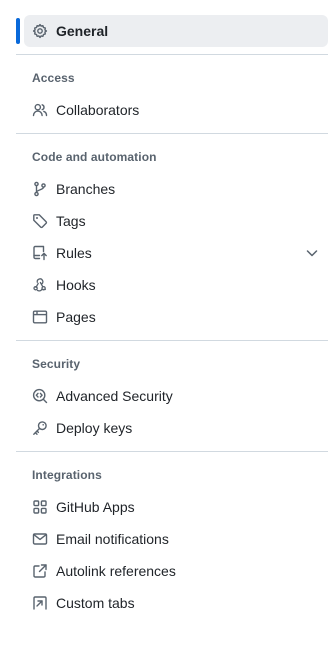  I want to click on sidebar-item-branches: Branches, so click(176, 189).